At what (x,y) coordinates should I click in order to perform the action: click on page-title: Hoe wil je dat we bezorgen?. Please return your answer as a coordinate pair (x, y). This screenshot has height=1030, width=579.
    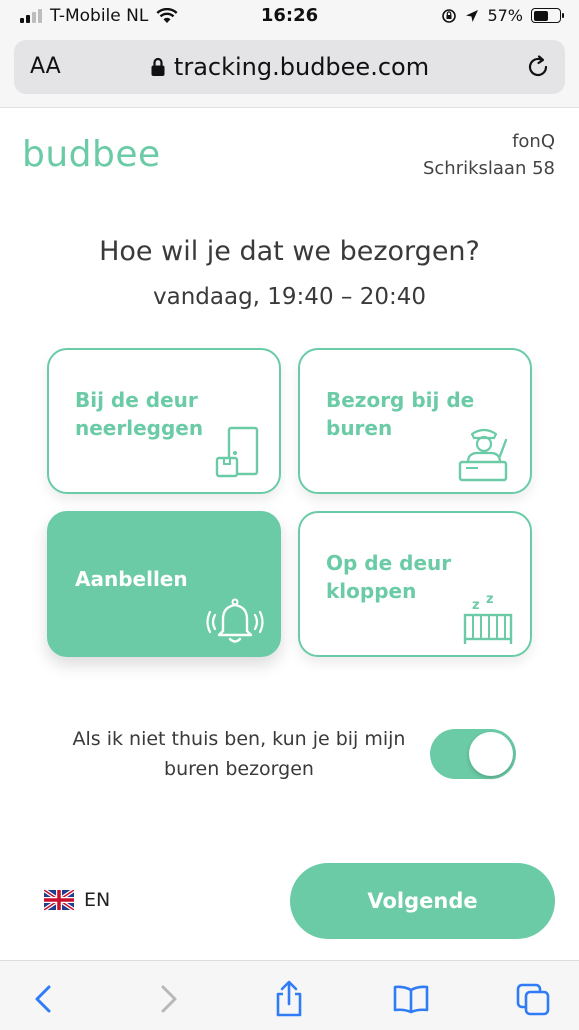
    Looking at the image, I should click on (289, 251).